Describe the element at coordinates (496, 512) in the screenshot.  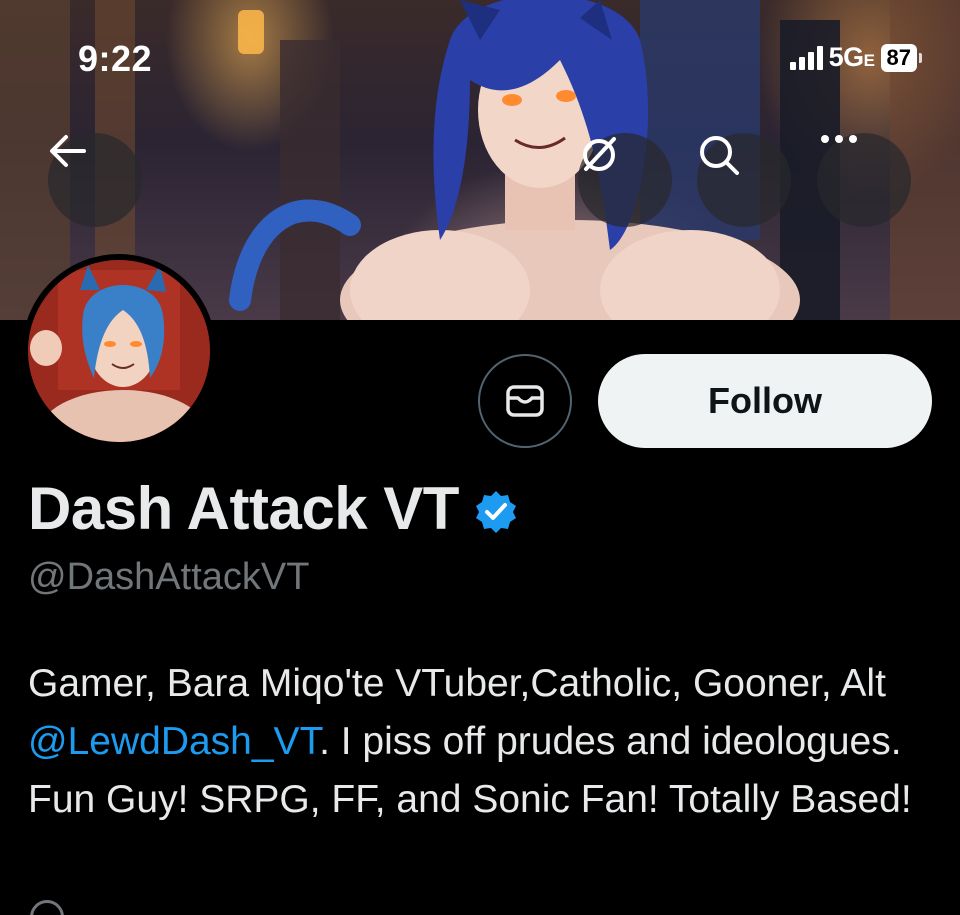
I see `verified-badge-icon` at that location.